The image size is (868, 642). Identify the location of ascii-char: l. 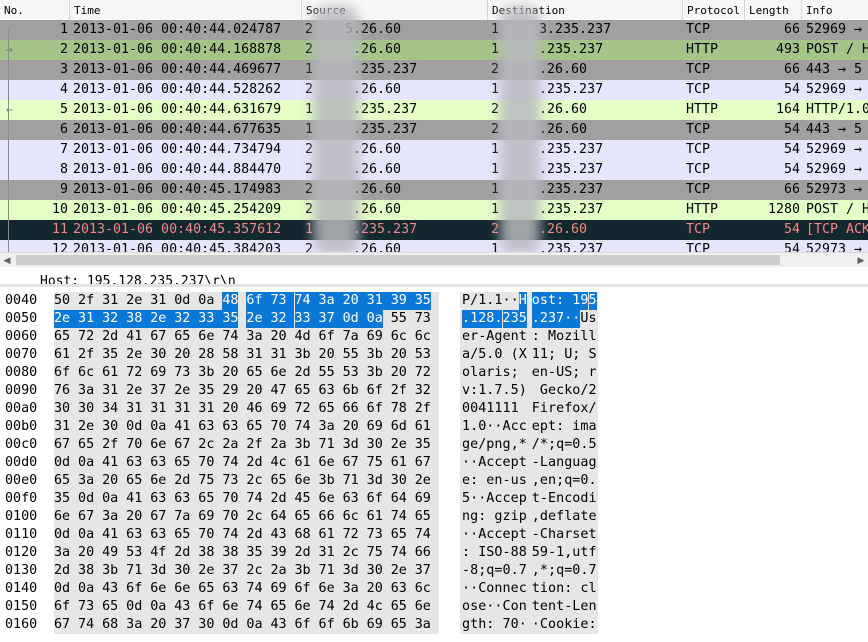
(584, 337).